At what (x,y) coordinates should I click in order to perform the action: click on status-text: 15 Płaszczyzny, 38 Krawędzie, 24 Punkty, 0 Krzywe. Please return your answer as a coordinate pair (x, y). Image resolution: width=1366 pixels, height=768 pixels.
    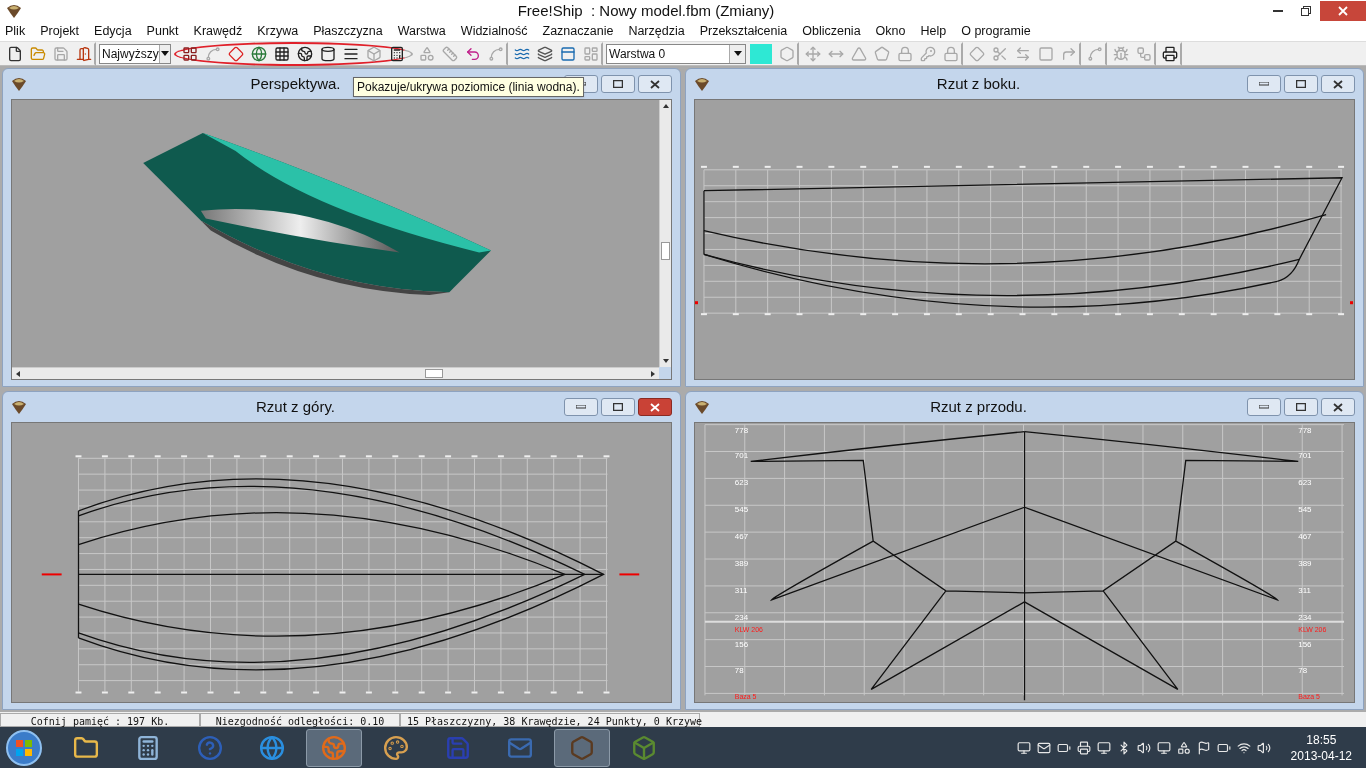
    Looking at the image, I should click on (550, 719).